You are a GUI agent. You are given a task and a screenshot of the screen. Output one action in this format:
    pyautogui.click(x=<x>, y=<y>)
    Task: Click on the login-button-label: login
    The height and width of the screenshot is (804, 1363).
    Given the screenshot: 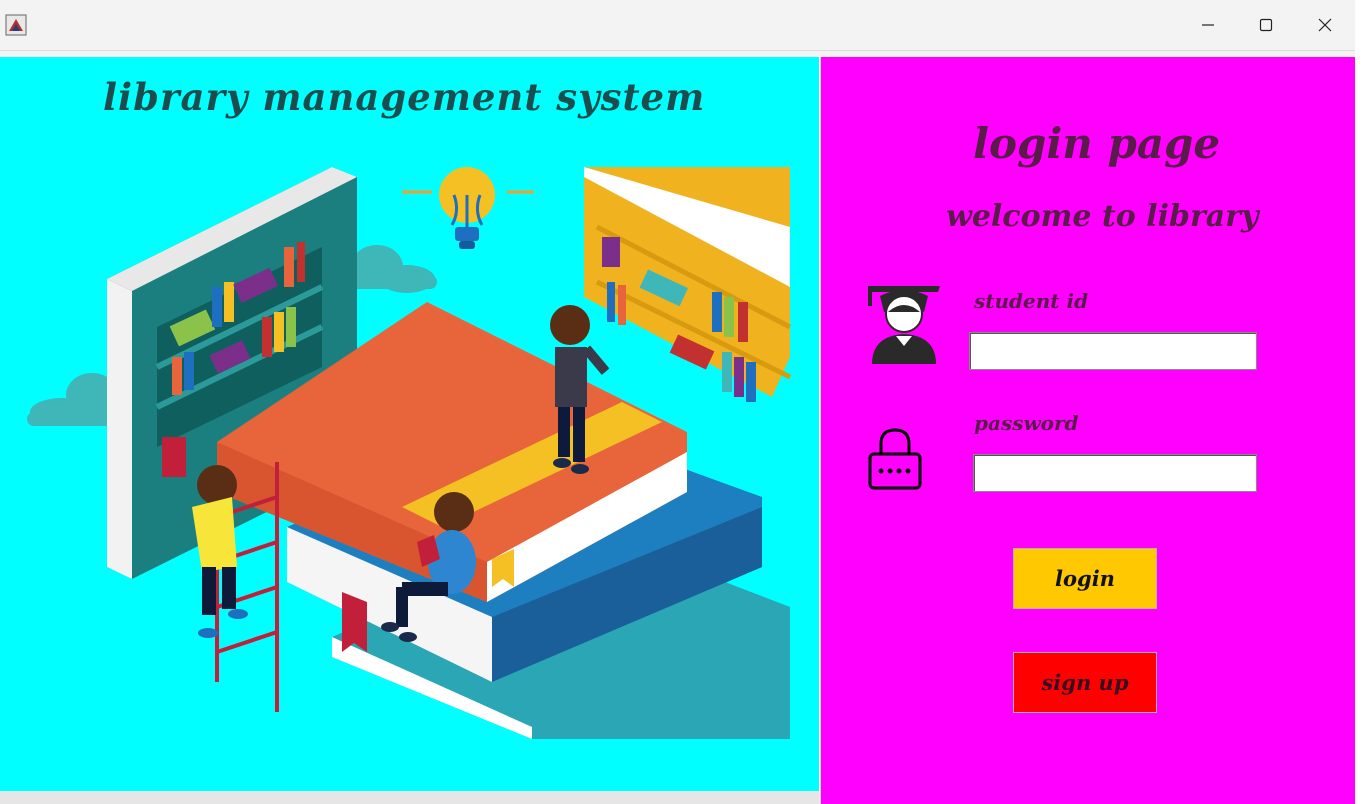 What is the action you would take?
    pyautogui.click(x=1085, y=578)
    